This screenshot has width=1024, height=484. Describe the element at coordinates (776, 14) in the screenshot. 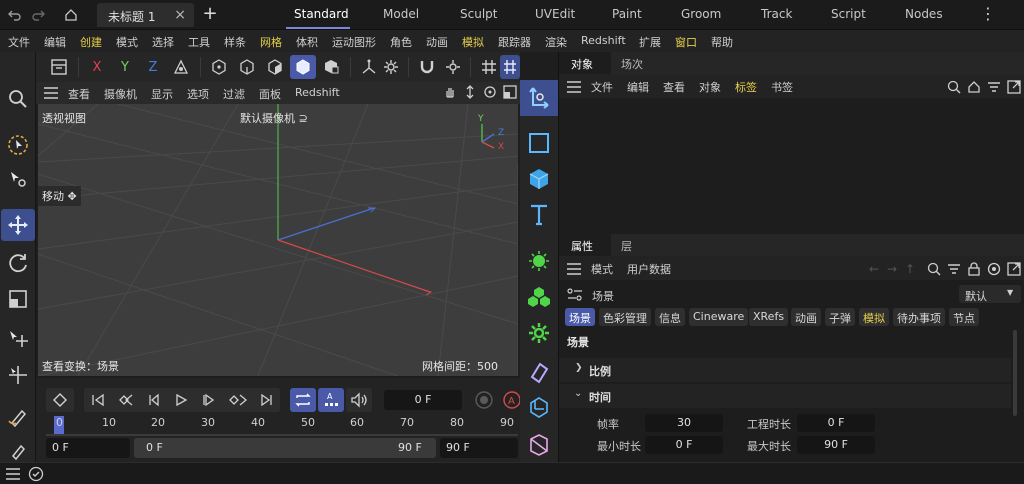

I see `layout-tab-track: Track` at that location.